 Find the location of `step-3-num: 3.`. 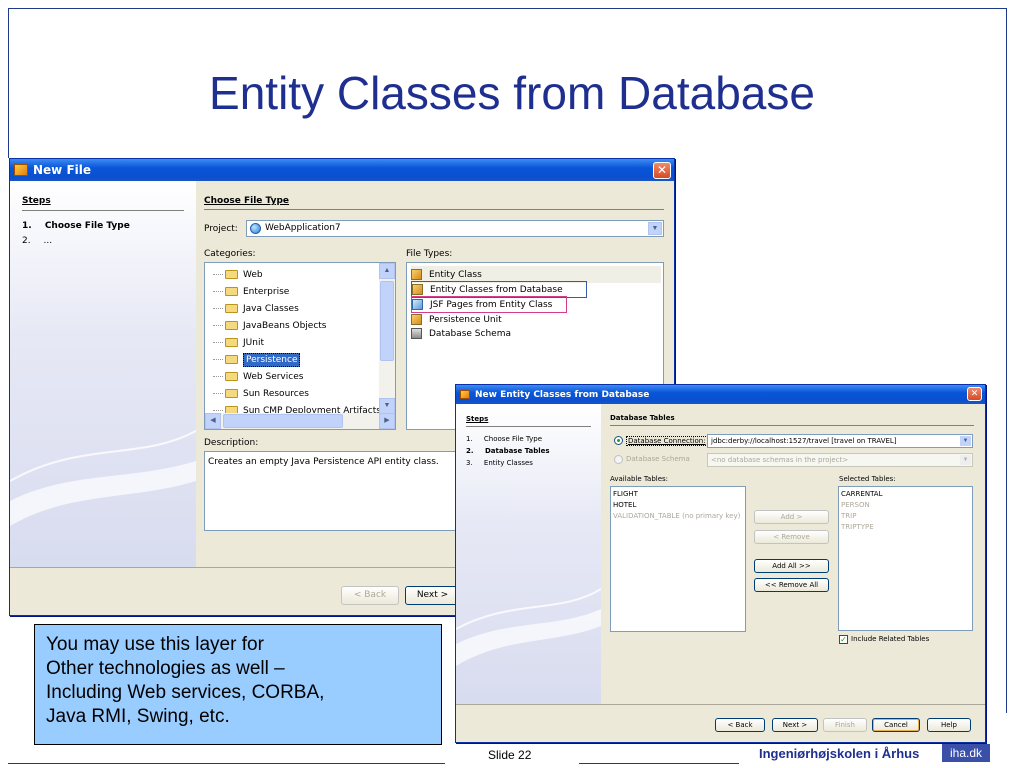

step-3-num: 3. is located at coordinates (469, 463).